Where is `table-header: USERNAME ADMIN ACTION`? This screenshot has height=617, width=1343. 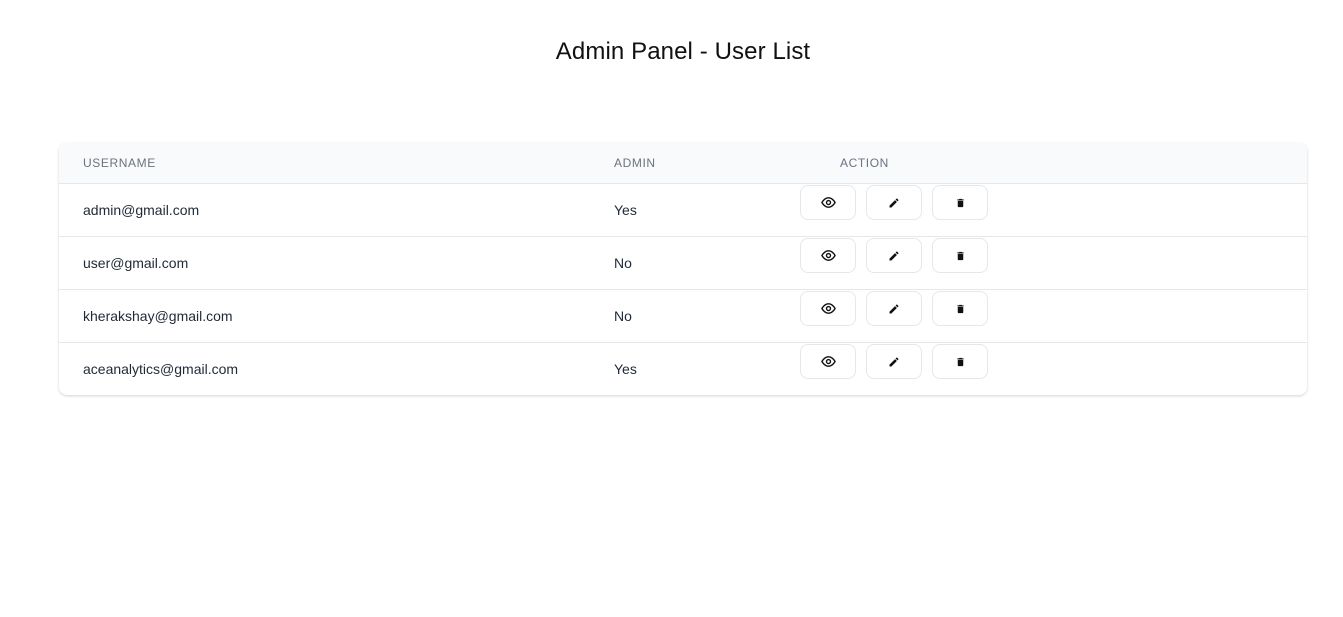 table-header: USERNAME ADMIN ACTION is located at coordinates (683, 163).